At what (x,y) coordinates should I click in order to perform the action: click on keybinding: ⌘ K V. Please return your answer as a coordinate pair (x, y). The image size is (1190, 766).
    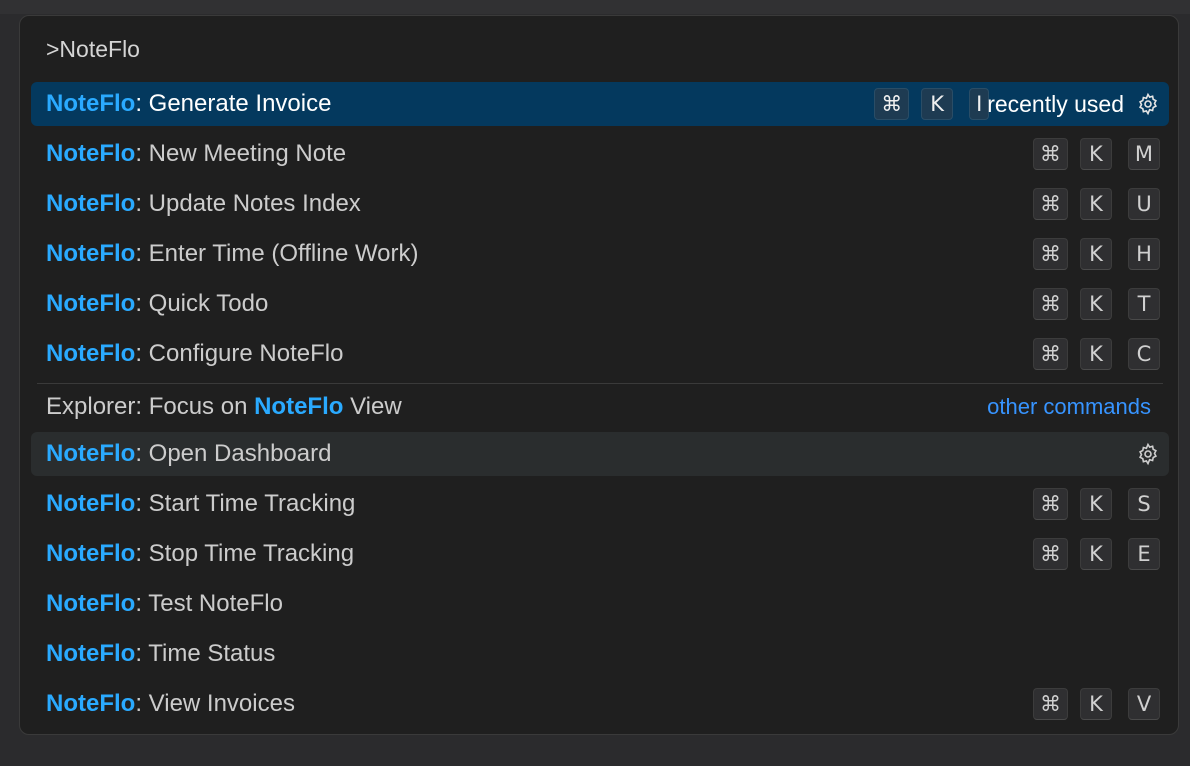
    Looking at the image, I should click on (1096, 704).